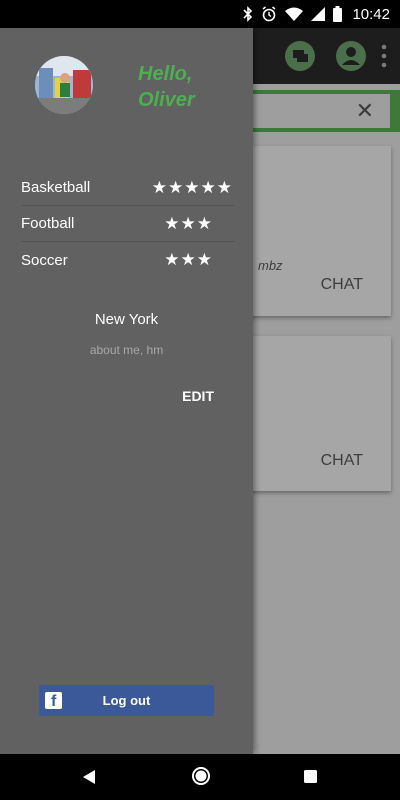 The height and width of the screenshot is (800, 400). What do you see at coordinates (294, 14) in the screenshot?
I see `wifi-icon` at bounding box center [294, 14].